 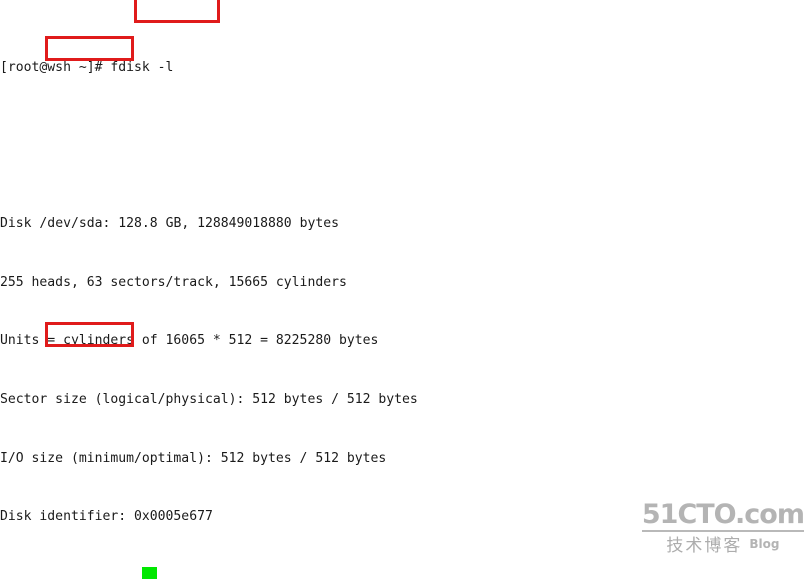 I want to click on disk-header-prefix-sda: Disk, so click(x=20, y=224).